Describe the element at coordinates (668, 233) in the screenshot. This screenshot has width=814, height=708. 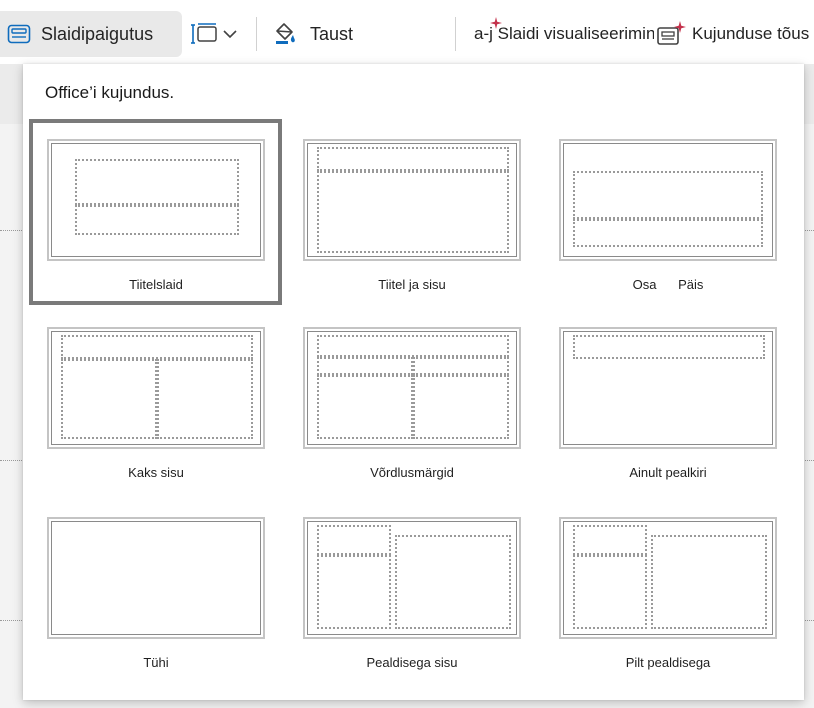
I see `text-placeholder` at that location.